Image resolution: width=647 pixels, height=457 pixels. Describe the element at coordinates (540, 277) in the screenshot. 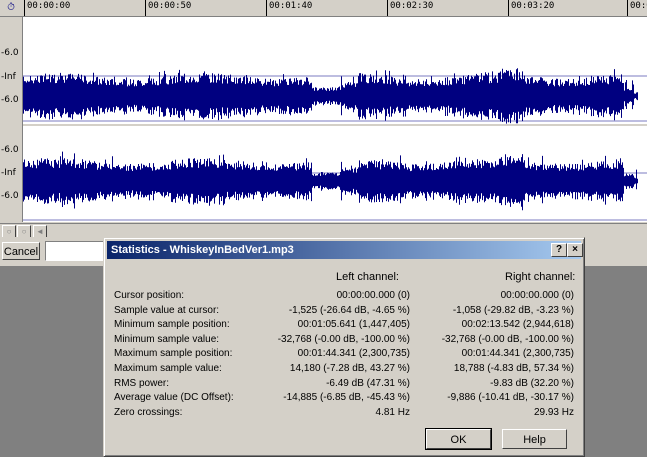

I see `right-channel-header: Right channel:` at that location.